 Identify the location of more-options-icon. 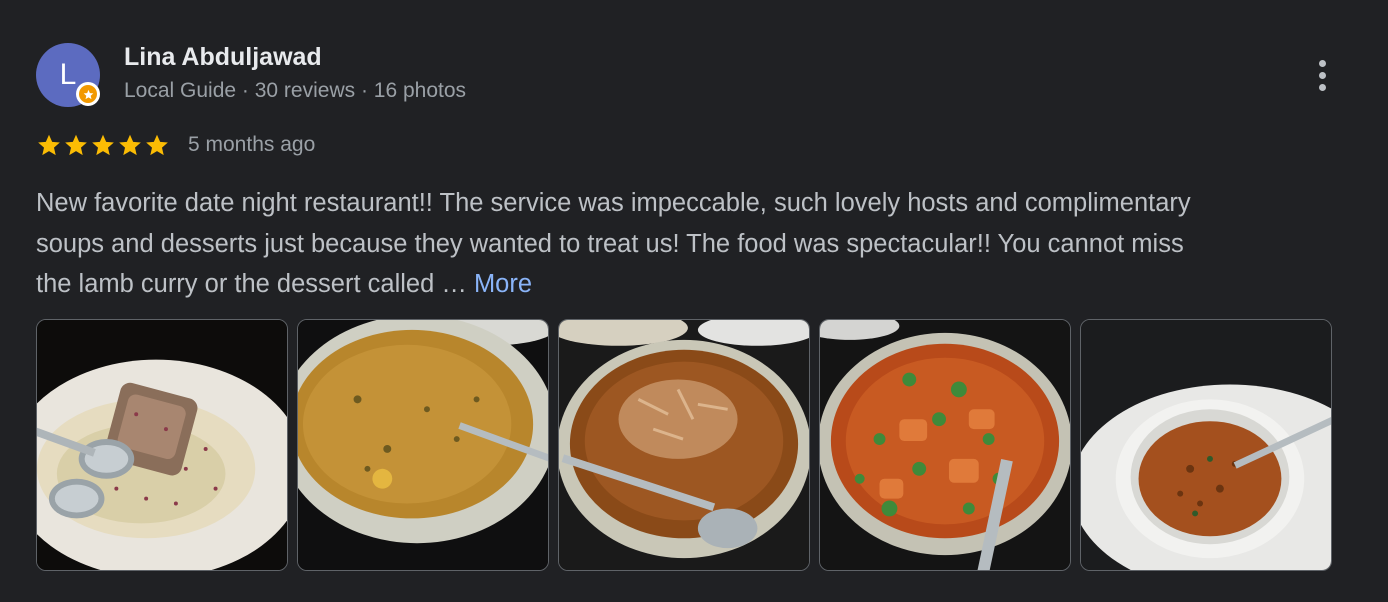
(1322, 75).